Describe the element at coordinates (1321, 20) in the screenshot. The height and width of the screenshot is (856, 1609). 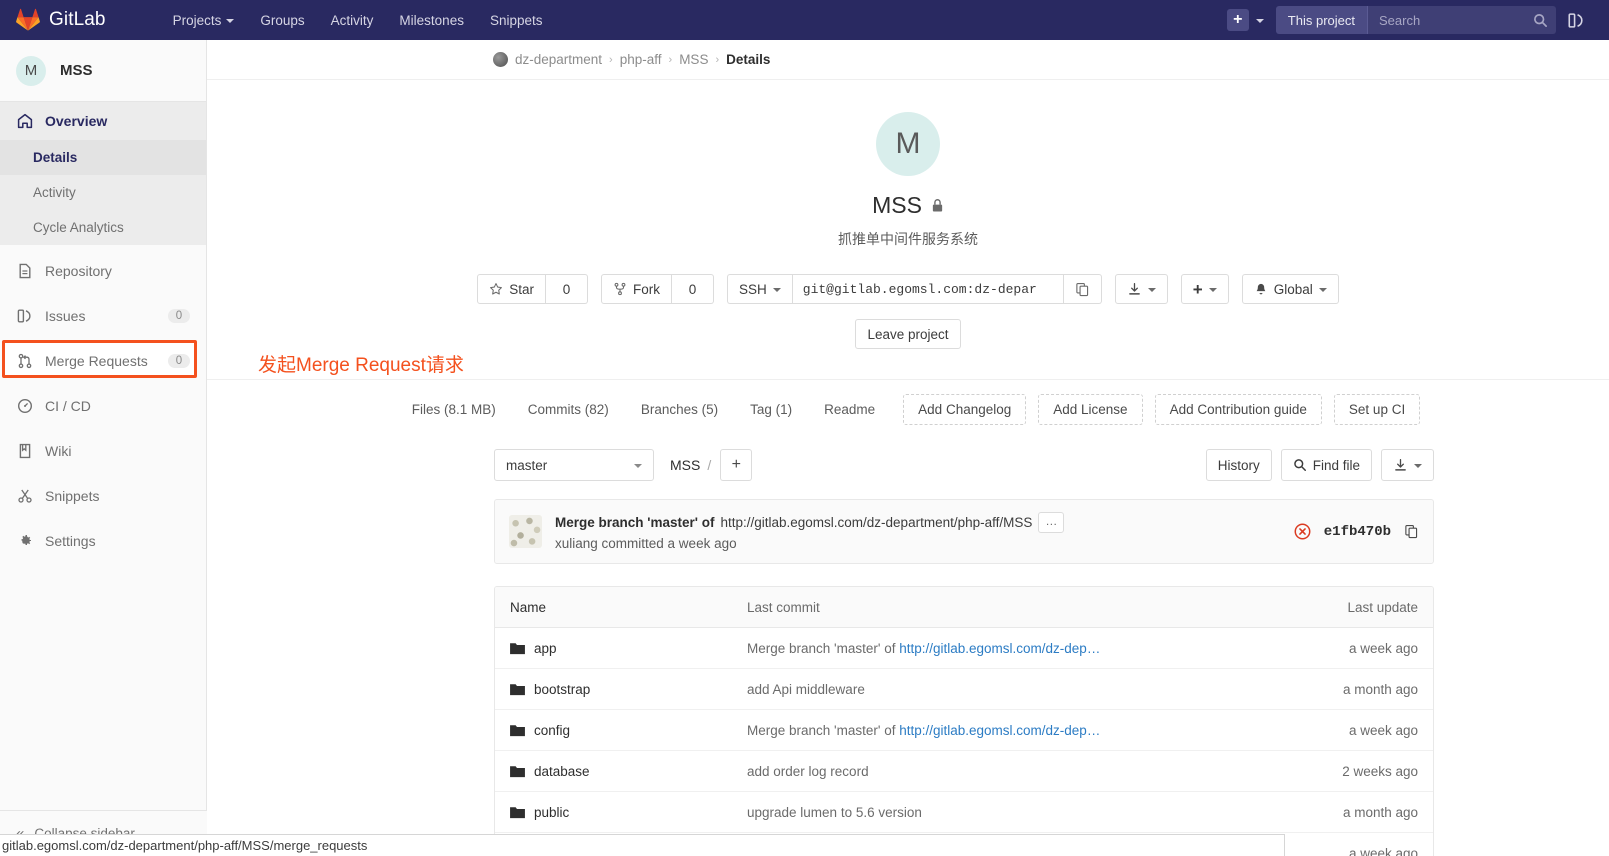
I see `search-scope-button: This project` at that location.